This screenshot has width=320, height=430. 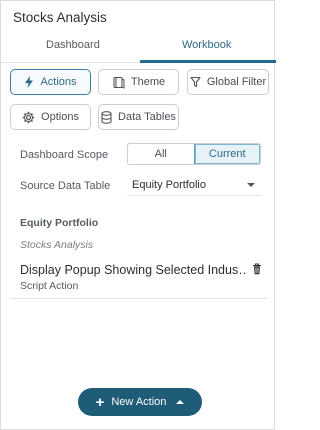 What do you see at coordinates (49, 286) in the screenshot?
I see `action-type: Script Action` at bounding box center [49, 286].